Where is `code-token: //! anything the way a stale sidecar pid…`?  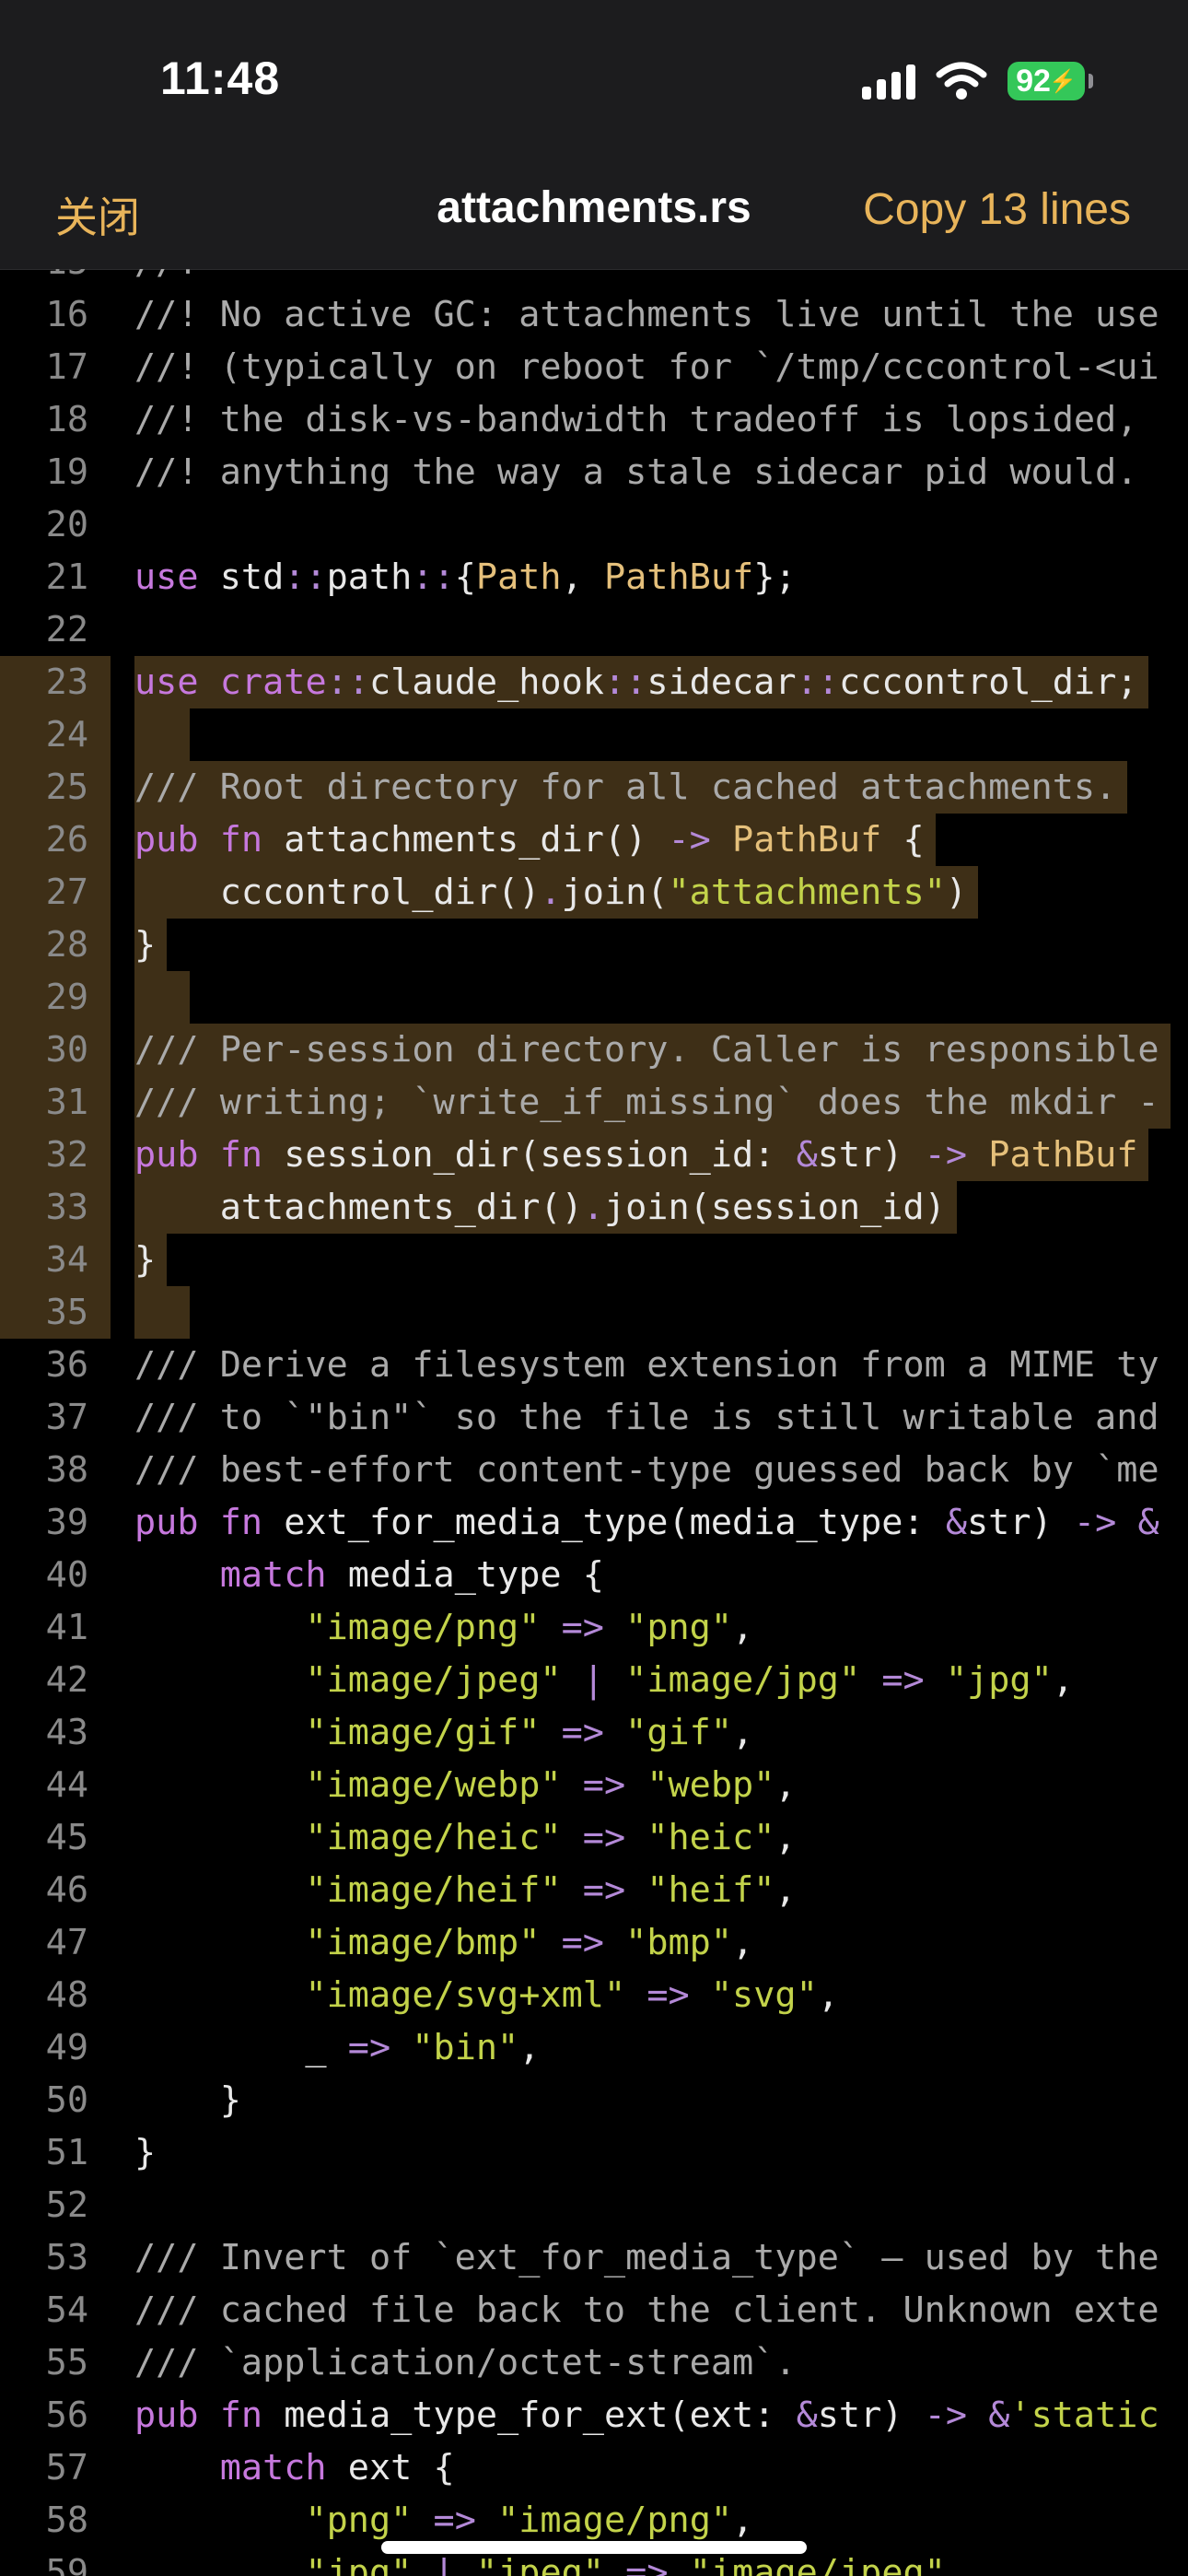
code-token: //! anything the way a stale sidecar pid… is located at coordinates (636, 472).